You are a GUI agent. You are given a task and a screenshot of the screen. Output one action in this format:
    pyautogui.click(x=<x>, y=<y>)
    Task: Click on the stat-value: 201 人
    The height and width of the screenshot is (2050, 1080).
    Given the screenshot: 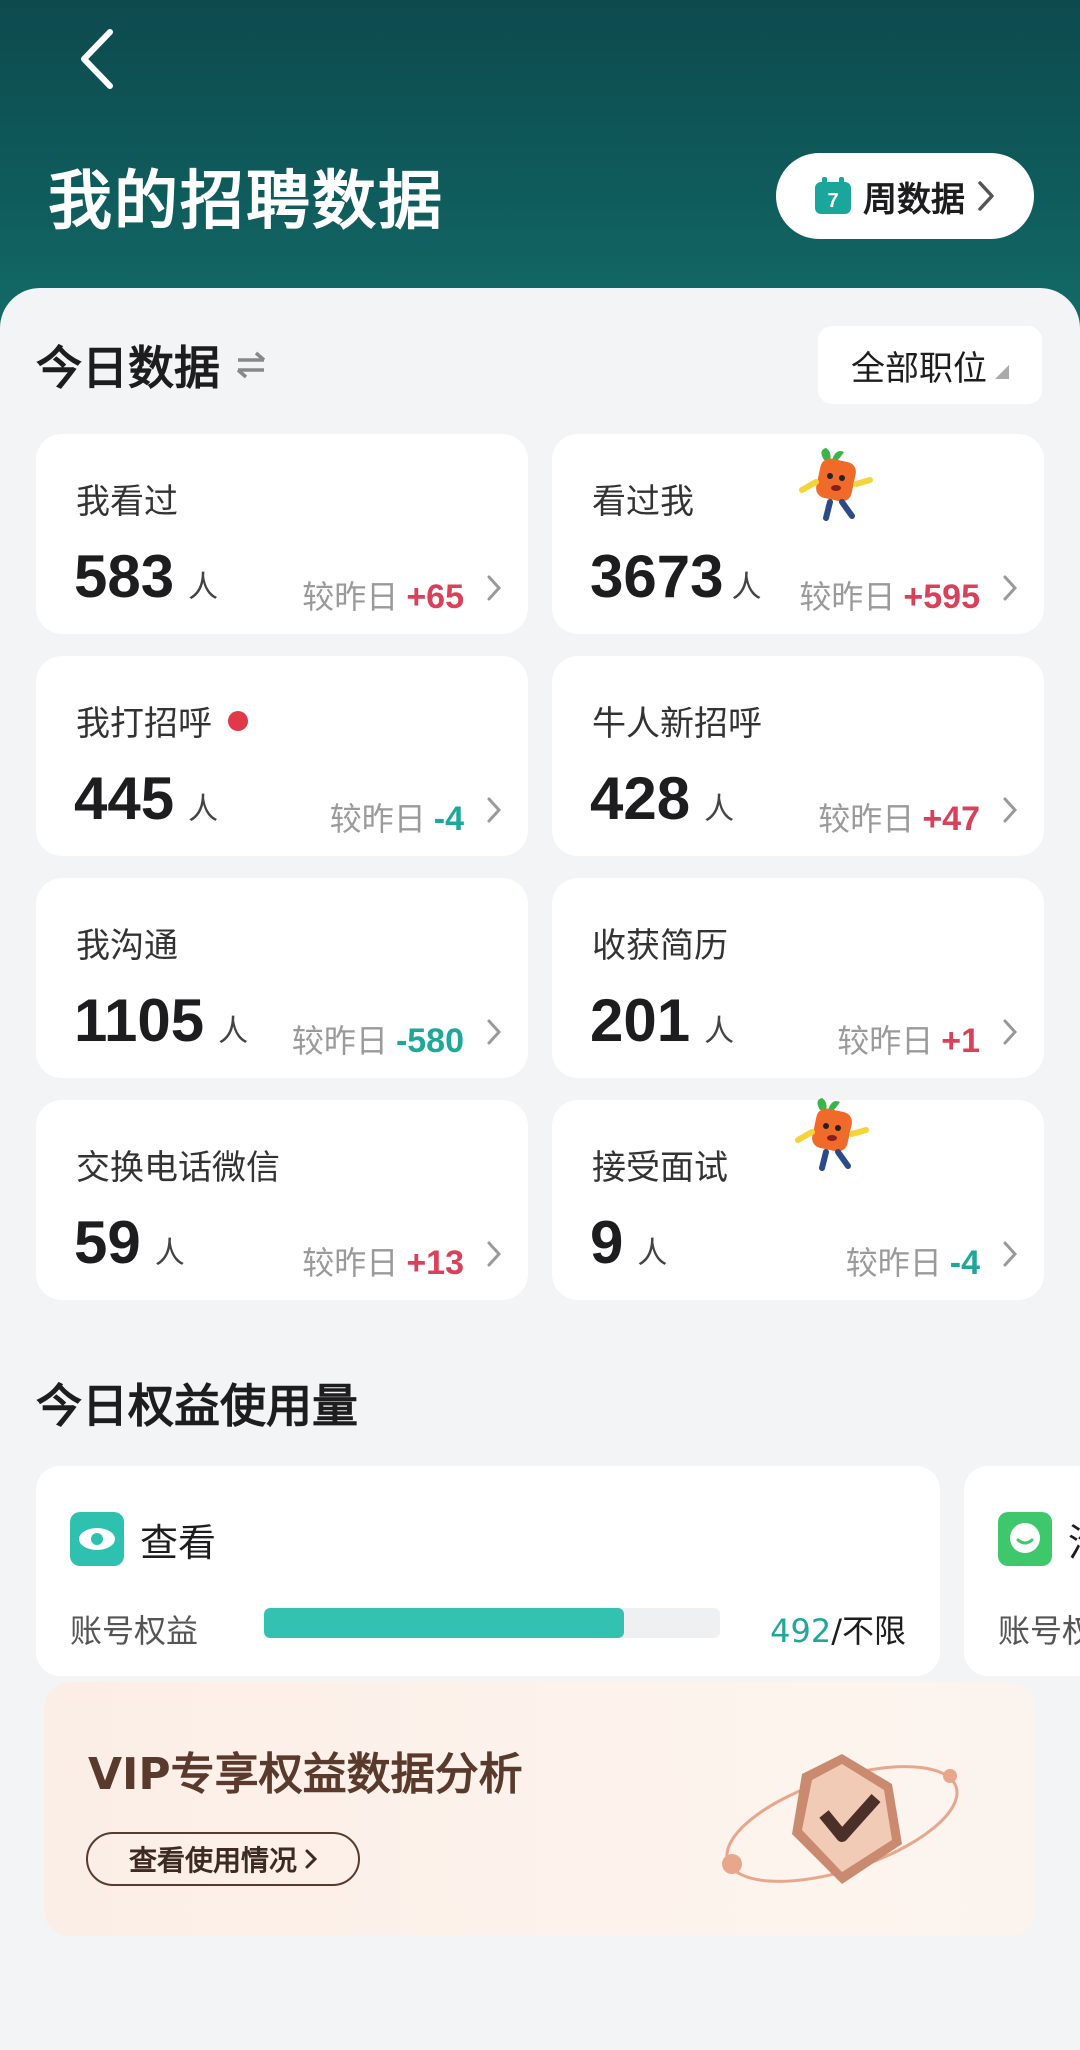 What is the action you would take?
    pyautogui.click(x=662, y=1020)
    